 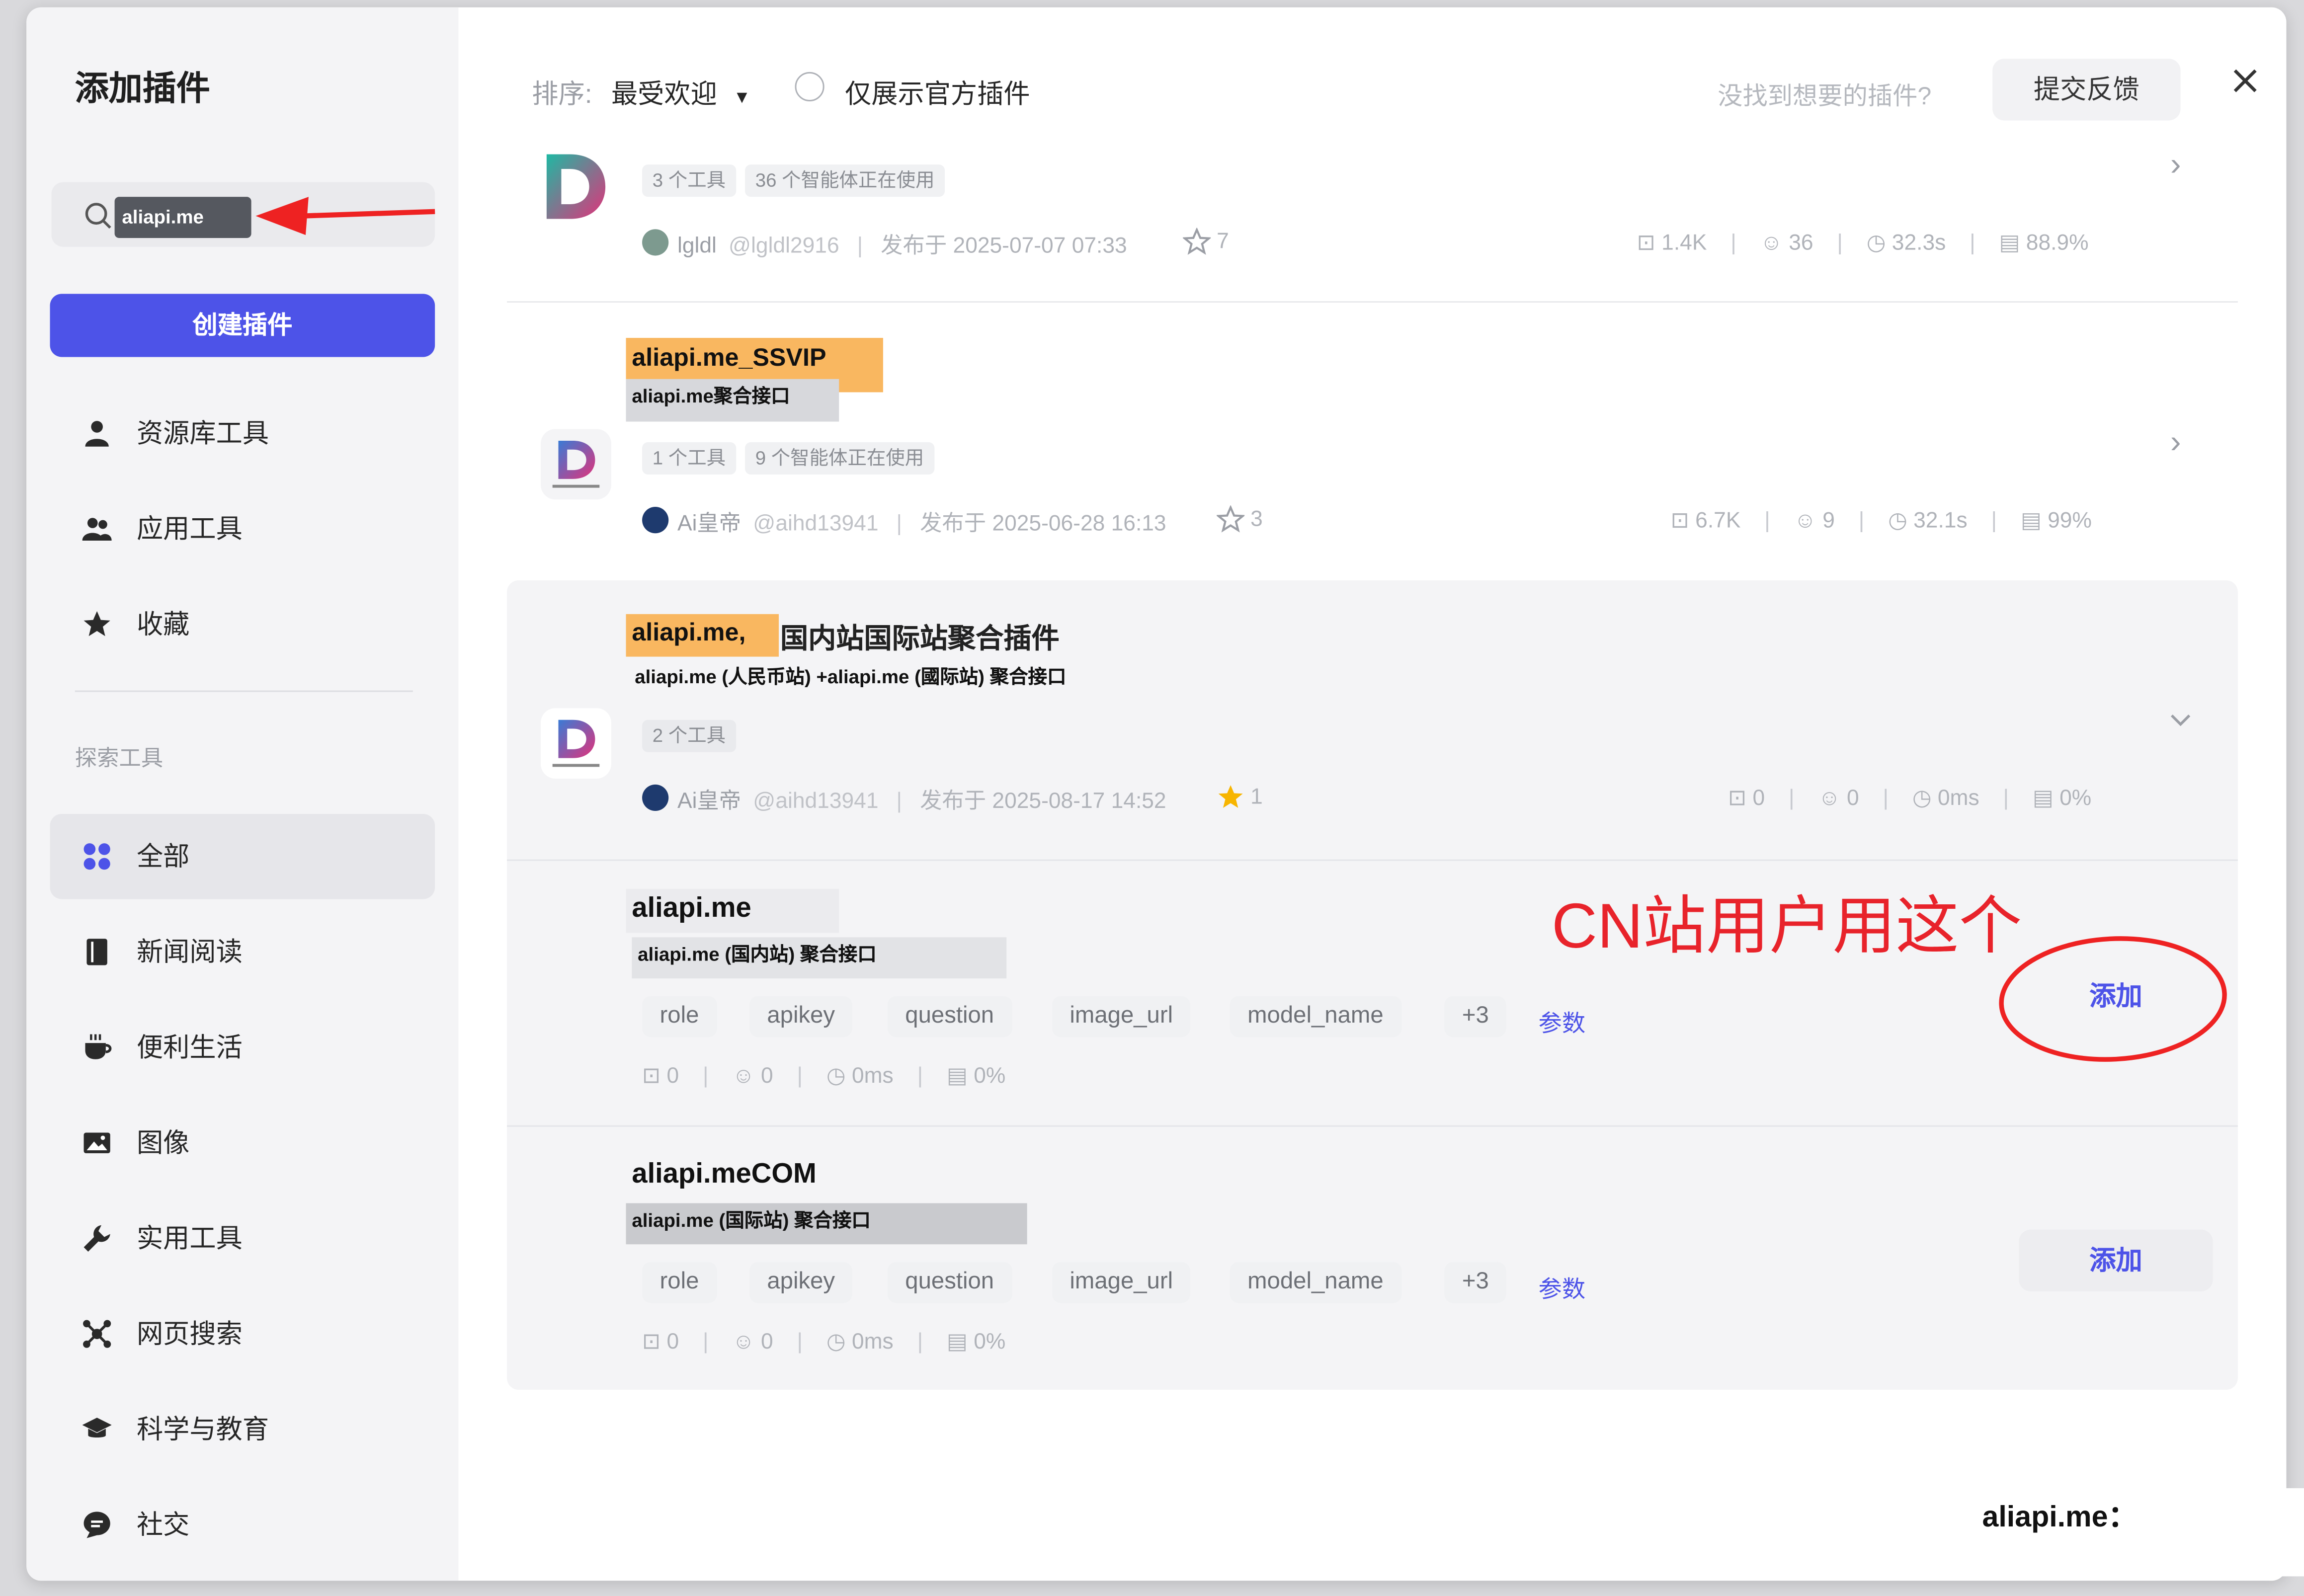 What do you see at coordinates (691, 908) in the screenshot?
I see `tool-name: aliapi.me` at bounding box center [691, 908].